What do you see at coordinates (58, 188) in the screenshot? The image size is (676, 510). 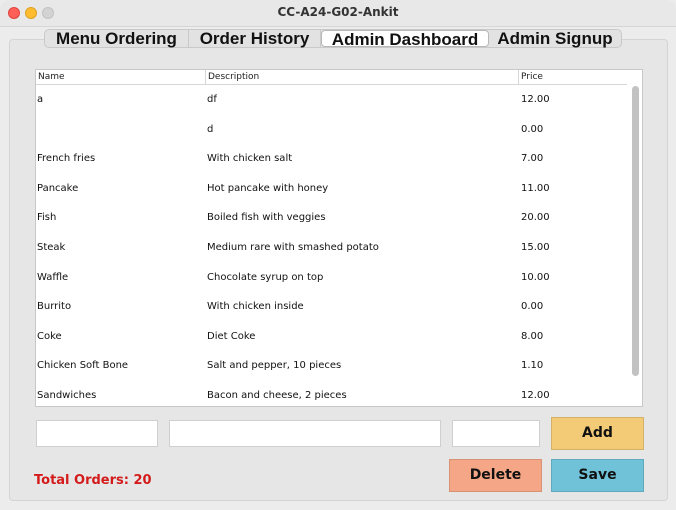 I see `cell-name: Pancake` at bounding box center [58, 188].